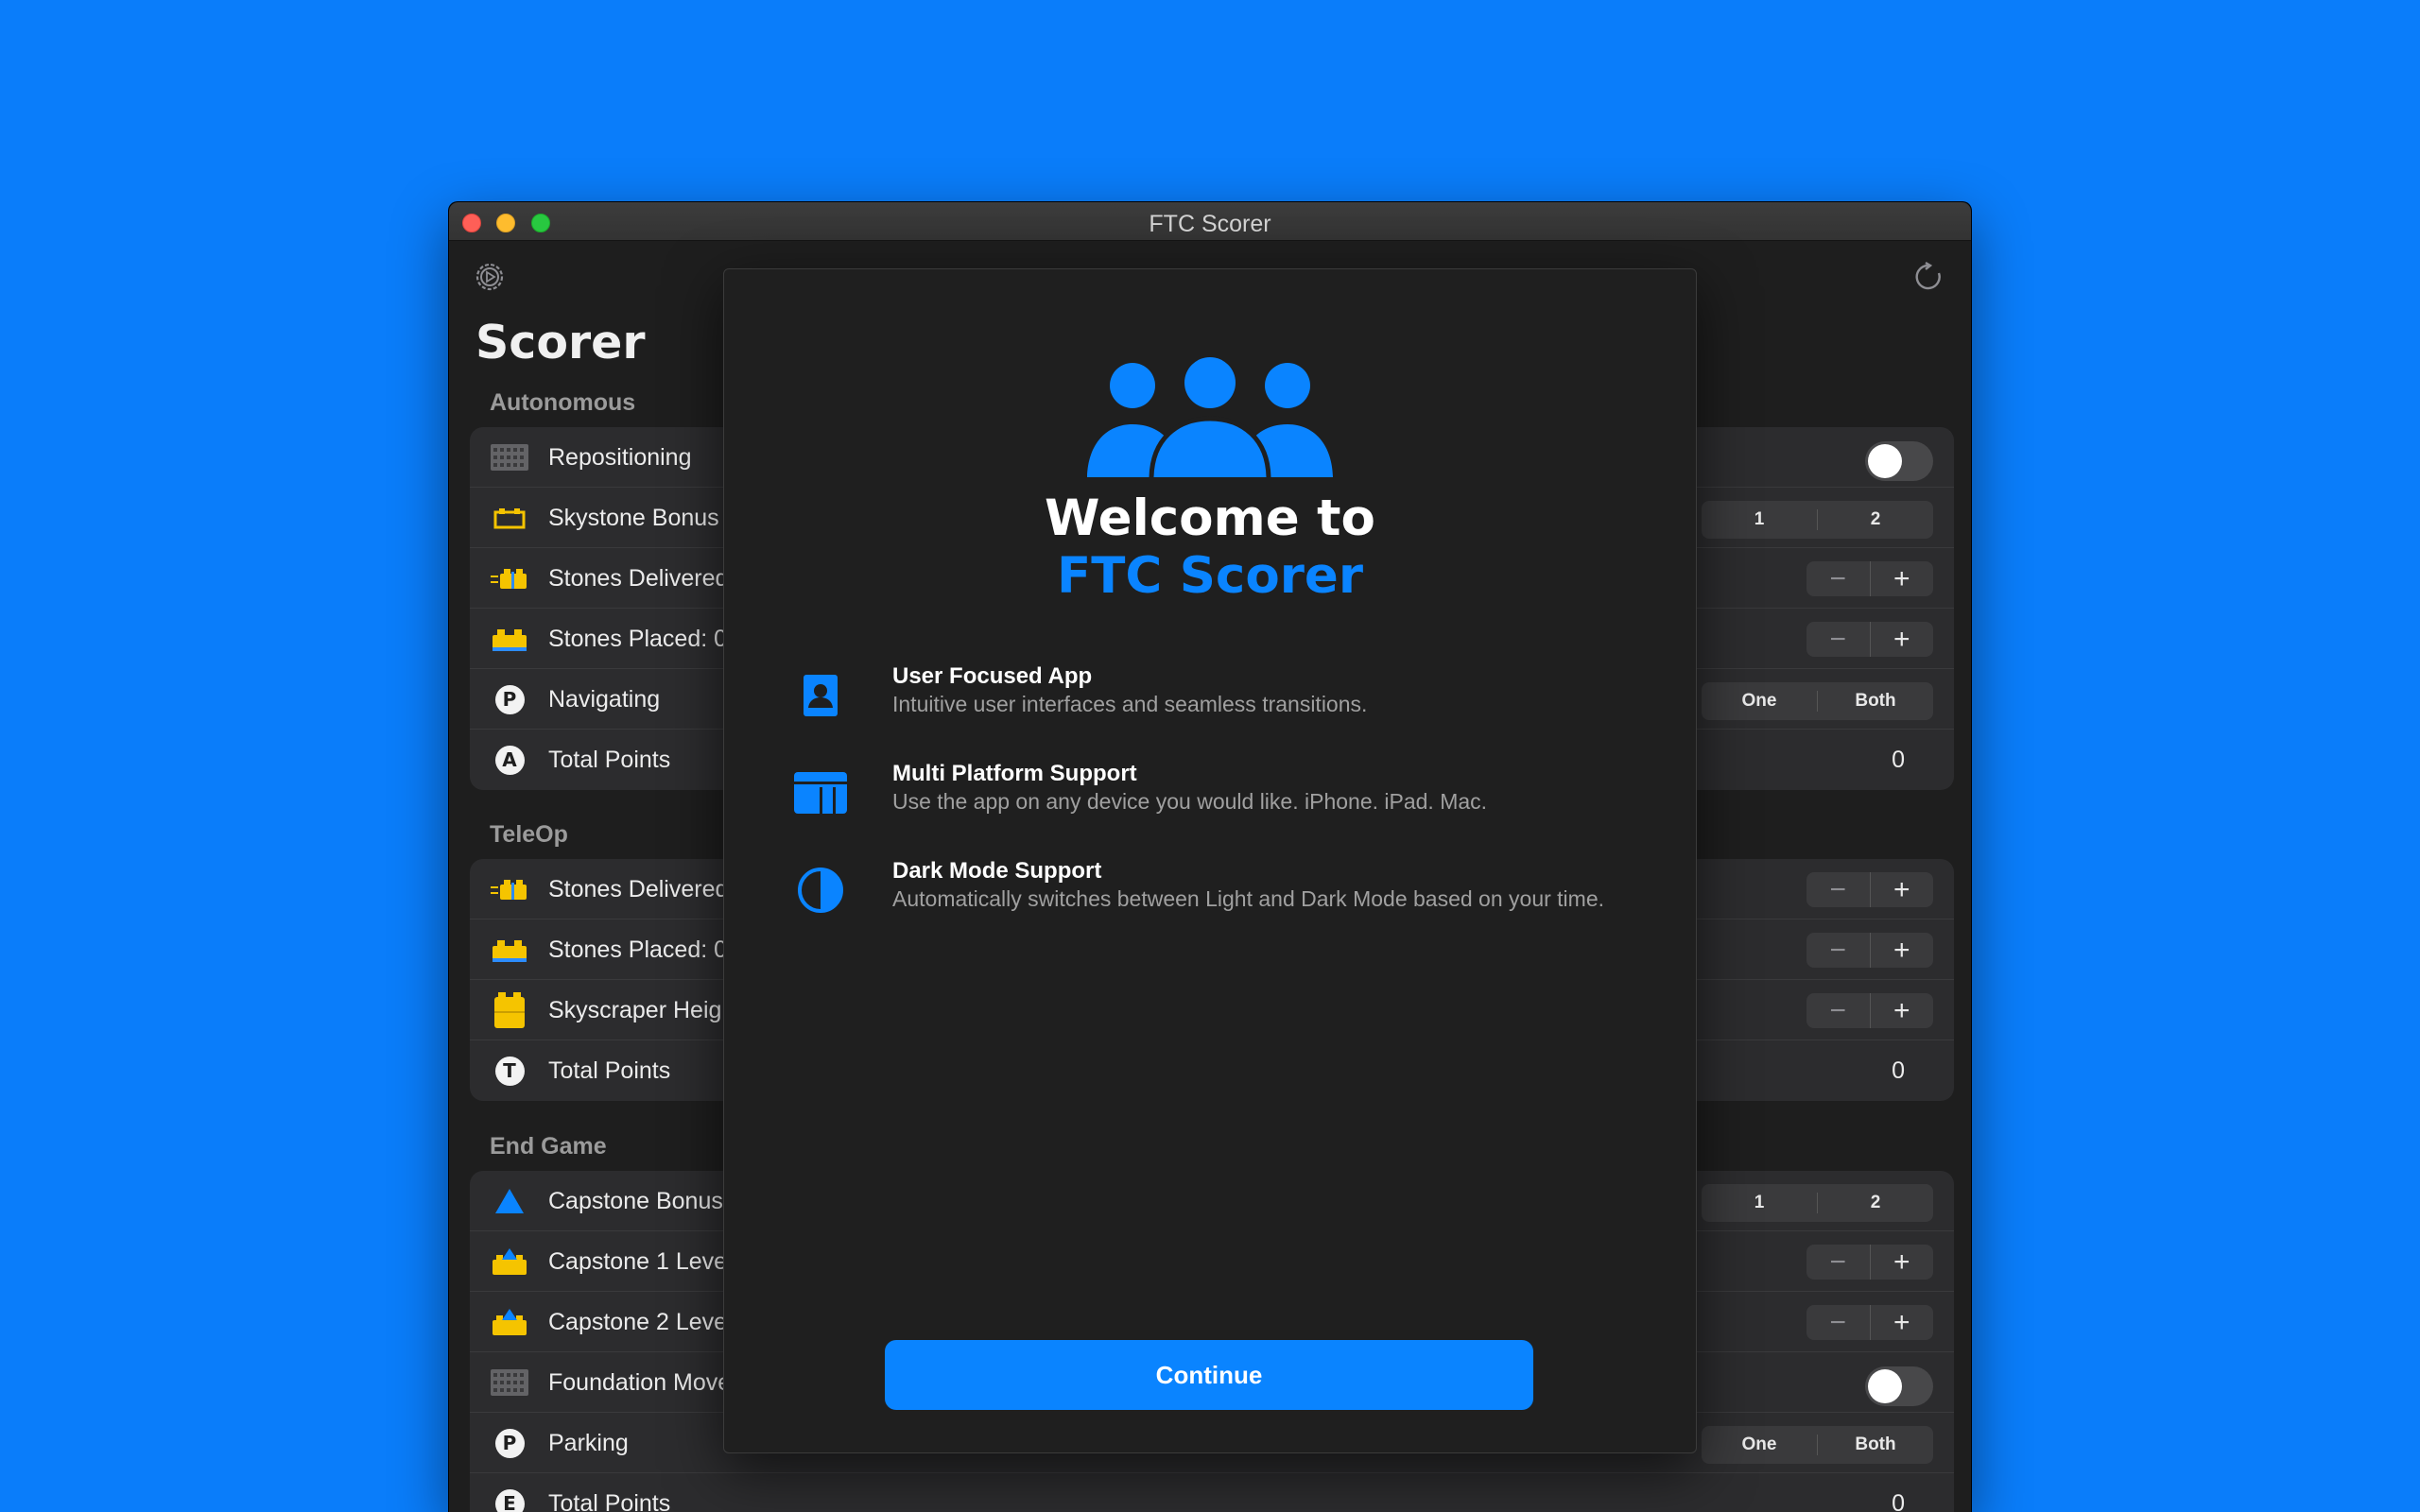 Image resolution: width=2420 pixels, height=1512 pixels. I want to click on welcome-heading: Welcome to, so click(1210, 518).